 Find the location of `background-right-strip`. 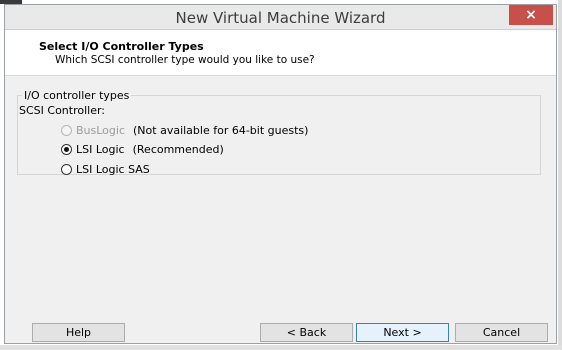

background-right-strip is located at coordinates (560, 175).